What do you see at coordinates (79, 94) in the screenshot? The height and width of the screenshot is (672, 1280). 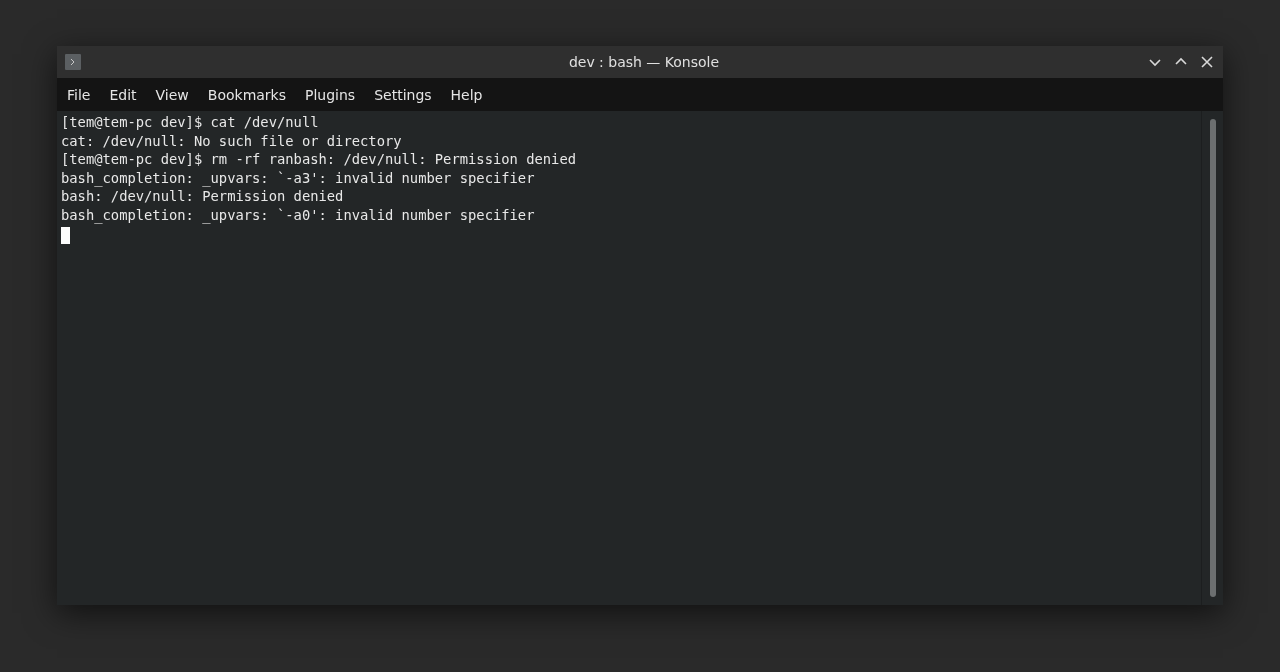 I see `menu-item: File` at bounding box center [79, 94].